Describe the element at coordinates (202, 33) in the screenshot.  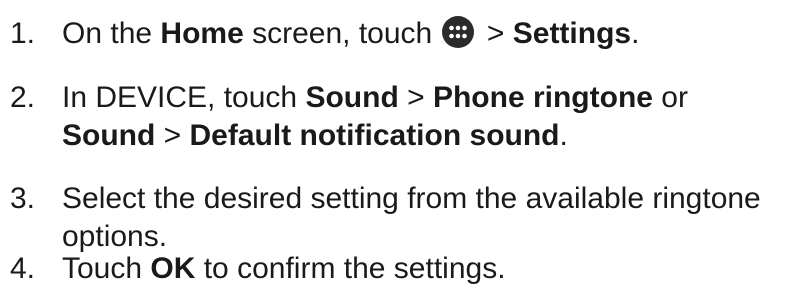
I see `home-label: Home` at that location.